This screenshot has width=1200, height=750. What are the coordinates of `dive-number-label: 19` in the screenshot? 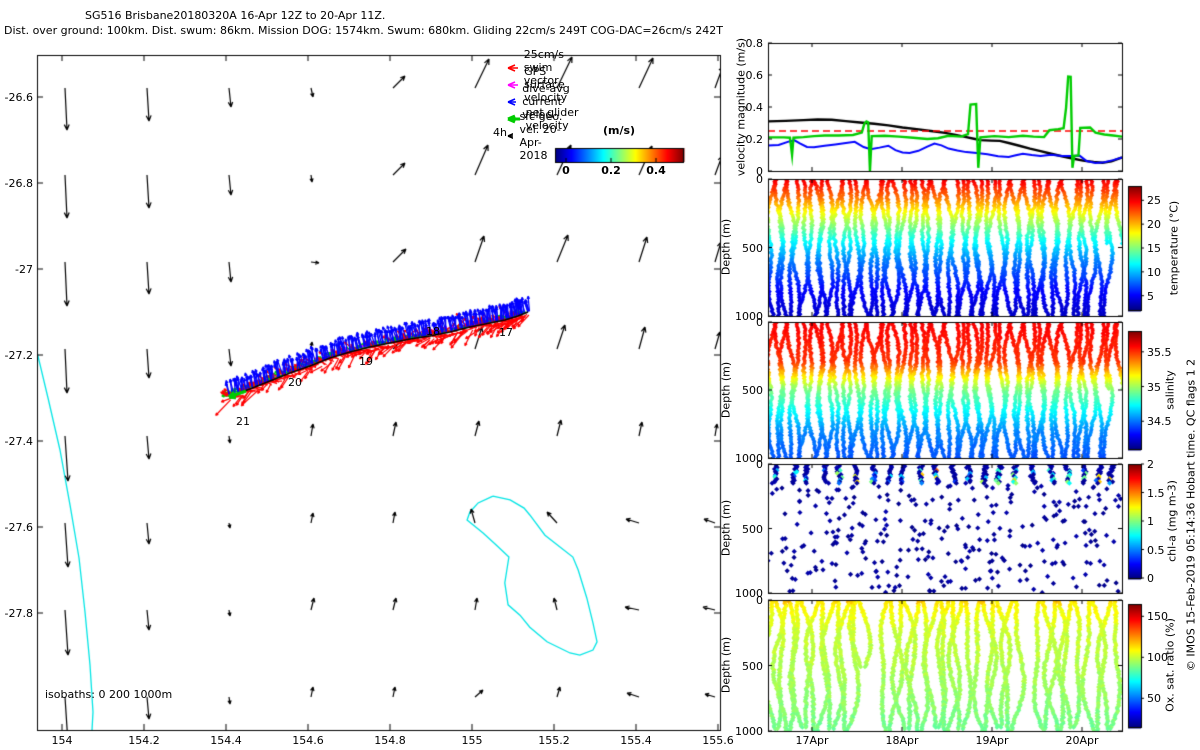 It's located at (366, 362).